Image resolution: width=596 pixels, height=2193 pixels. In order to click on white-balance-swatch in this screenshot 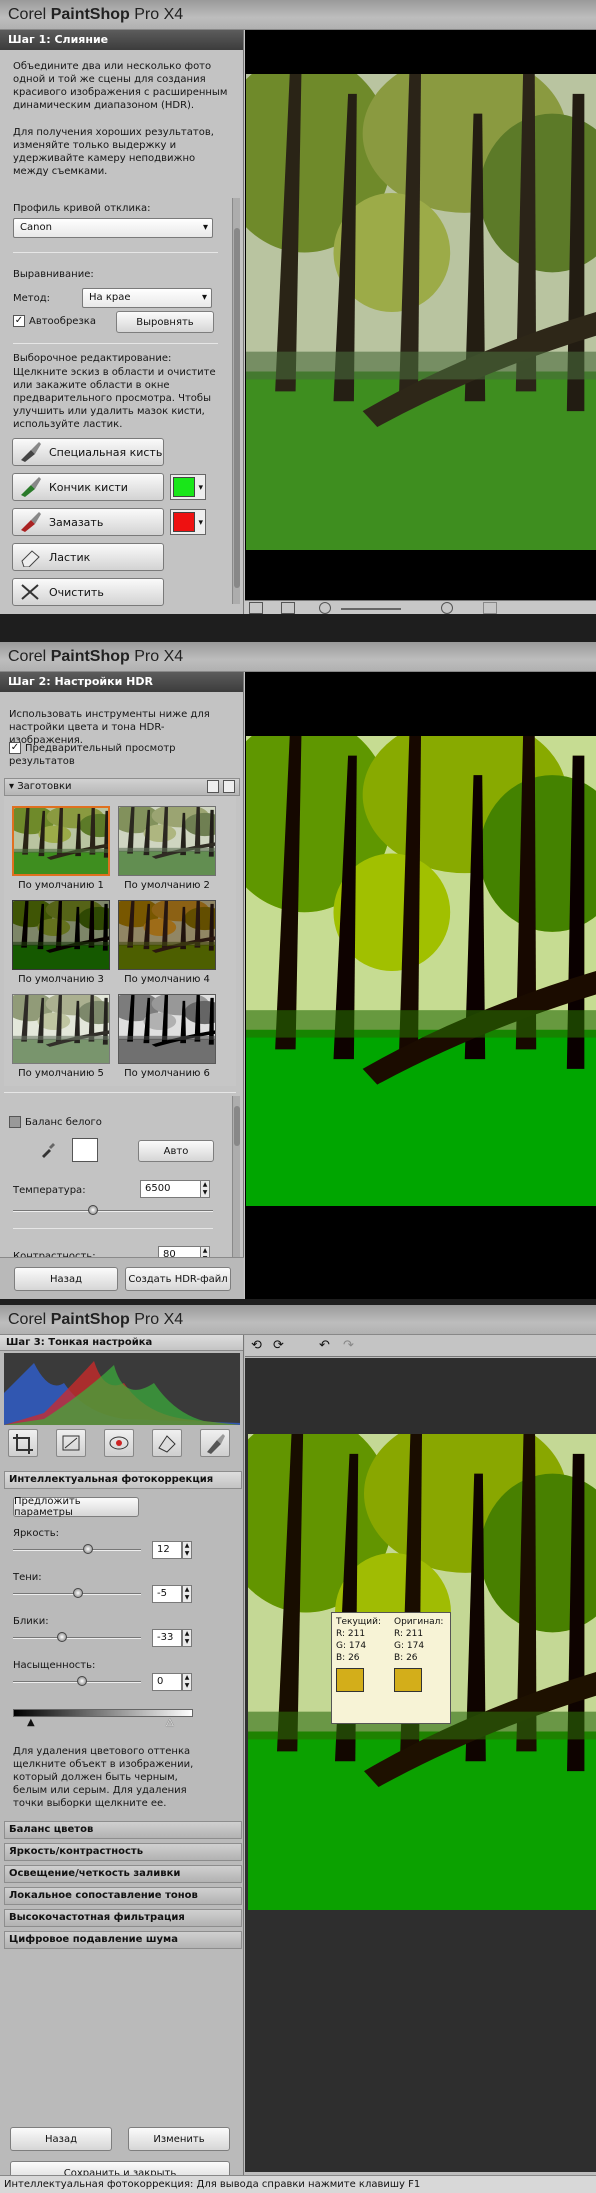, I will do `click(85, 1150)`.